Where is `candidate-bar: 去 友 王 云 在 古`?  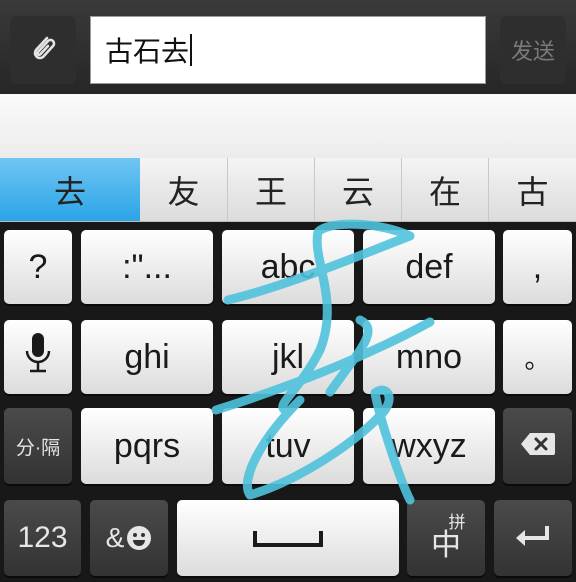 candidate-bar: 去 友 王 云 在 古 is located at coordinates (288, 190).